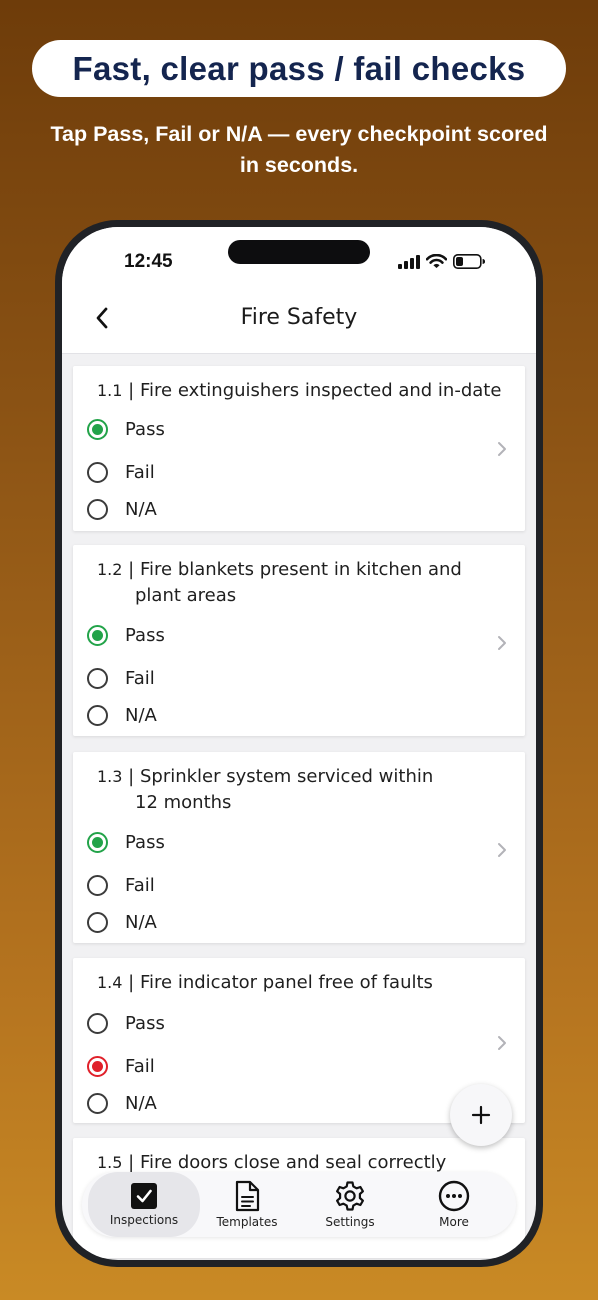  I want to click on status-time: 12:45, so click(148, 261).